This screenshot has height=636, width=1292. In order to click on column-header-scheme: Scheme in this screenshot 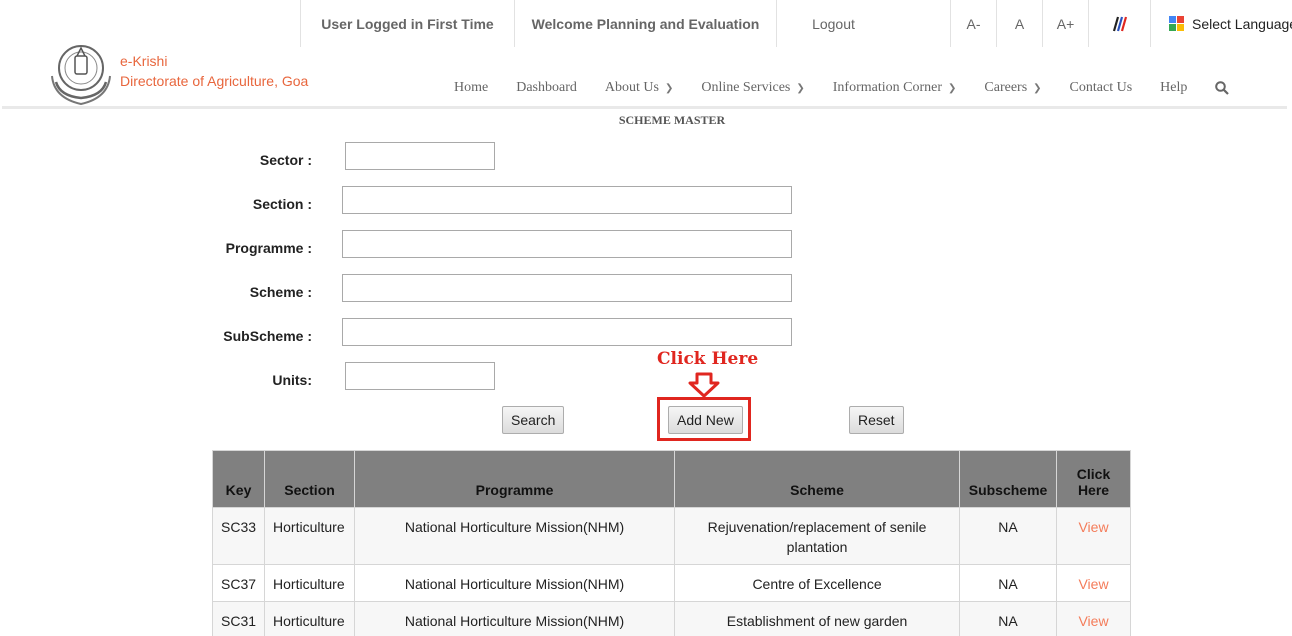, I will do `click(817, 479)`.